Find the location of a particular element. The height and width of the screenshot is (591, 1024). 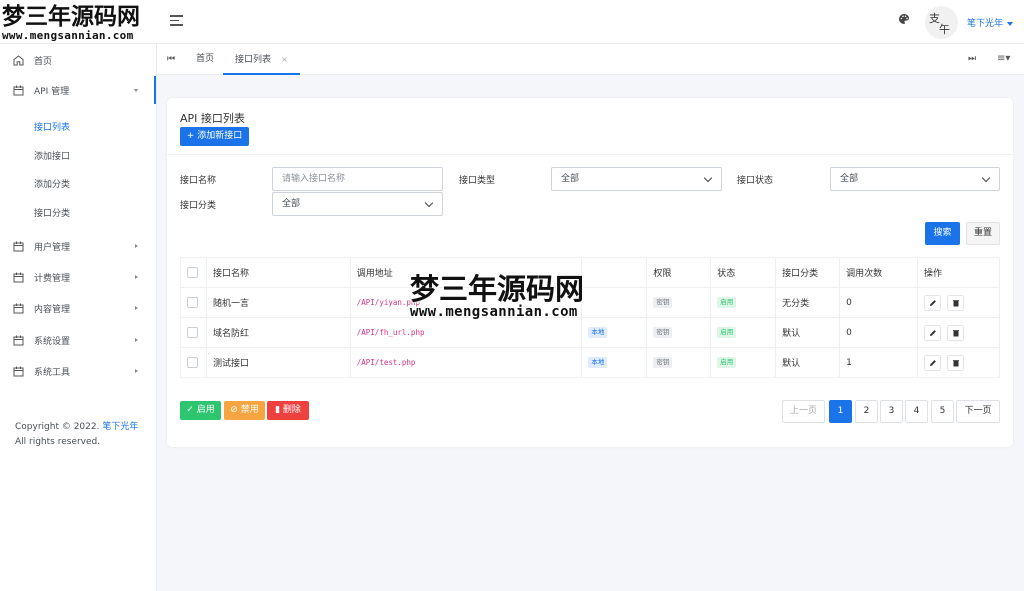

col-header-url: 调用地址 is located at coordinates (466, 272).